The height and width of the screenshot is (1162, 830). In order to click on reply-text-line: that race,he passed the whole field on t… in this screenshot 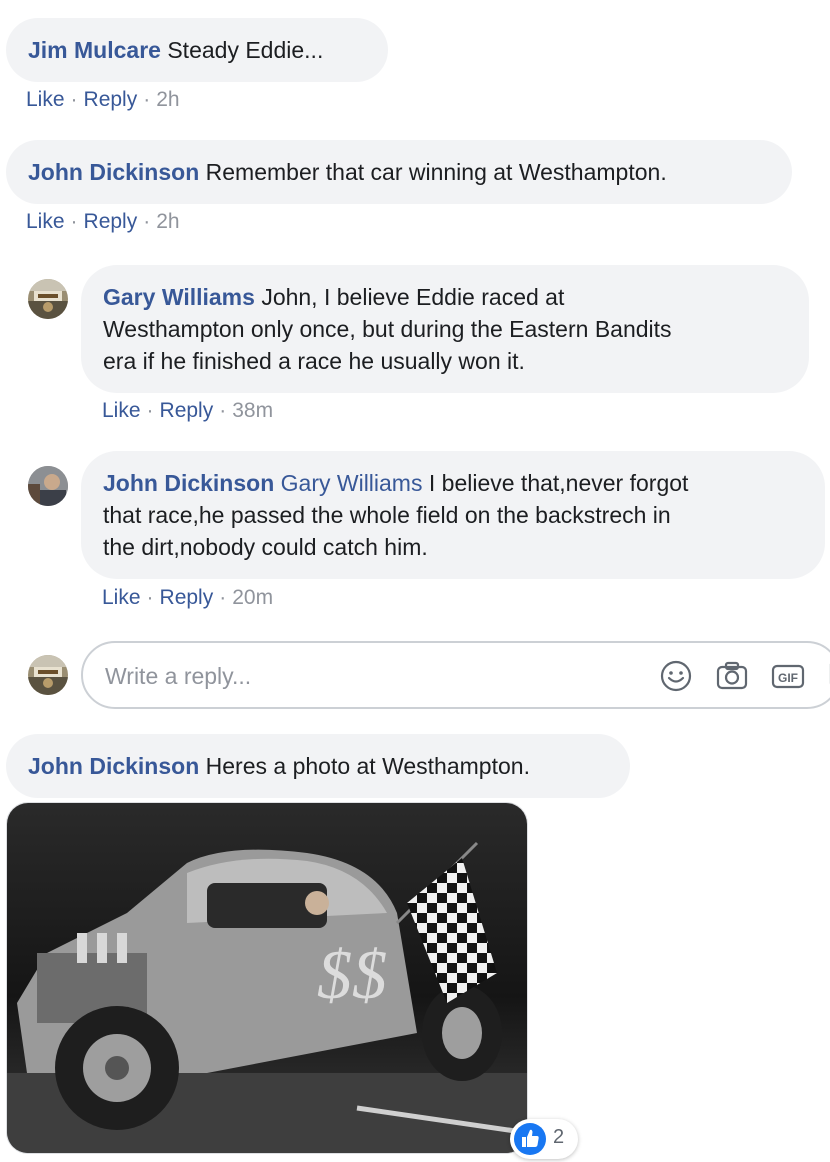, I will do `click(387, 515)`.